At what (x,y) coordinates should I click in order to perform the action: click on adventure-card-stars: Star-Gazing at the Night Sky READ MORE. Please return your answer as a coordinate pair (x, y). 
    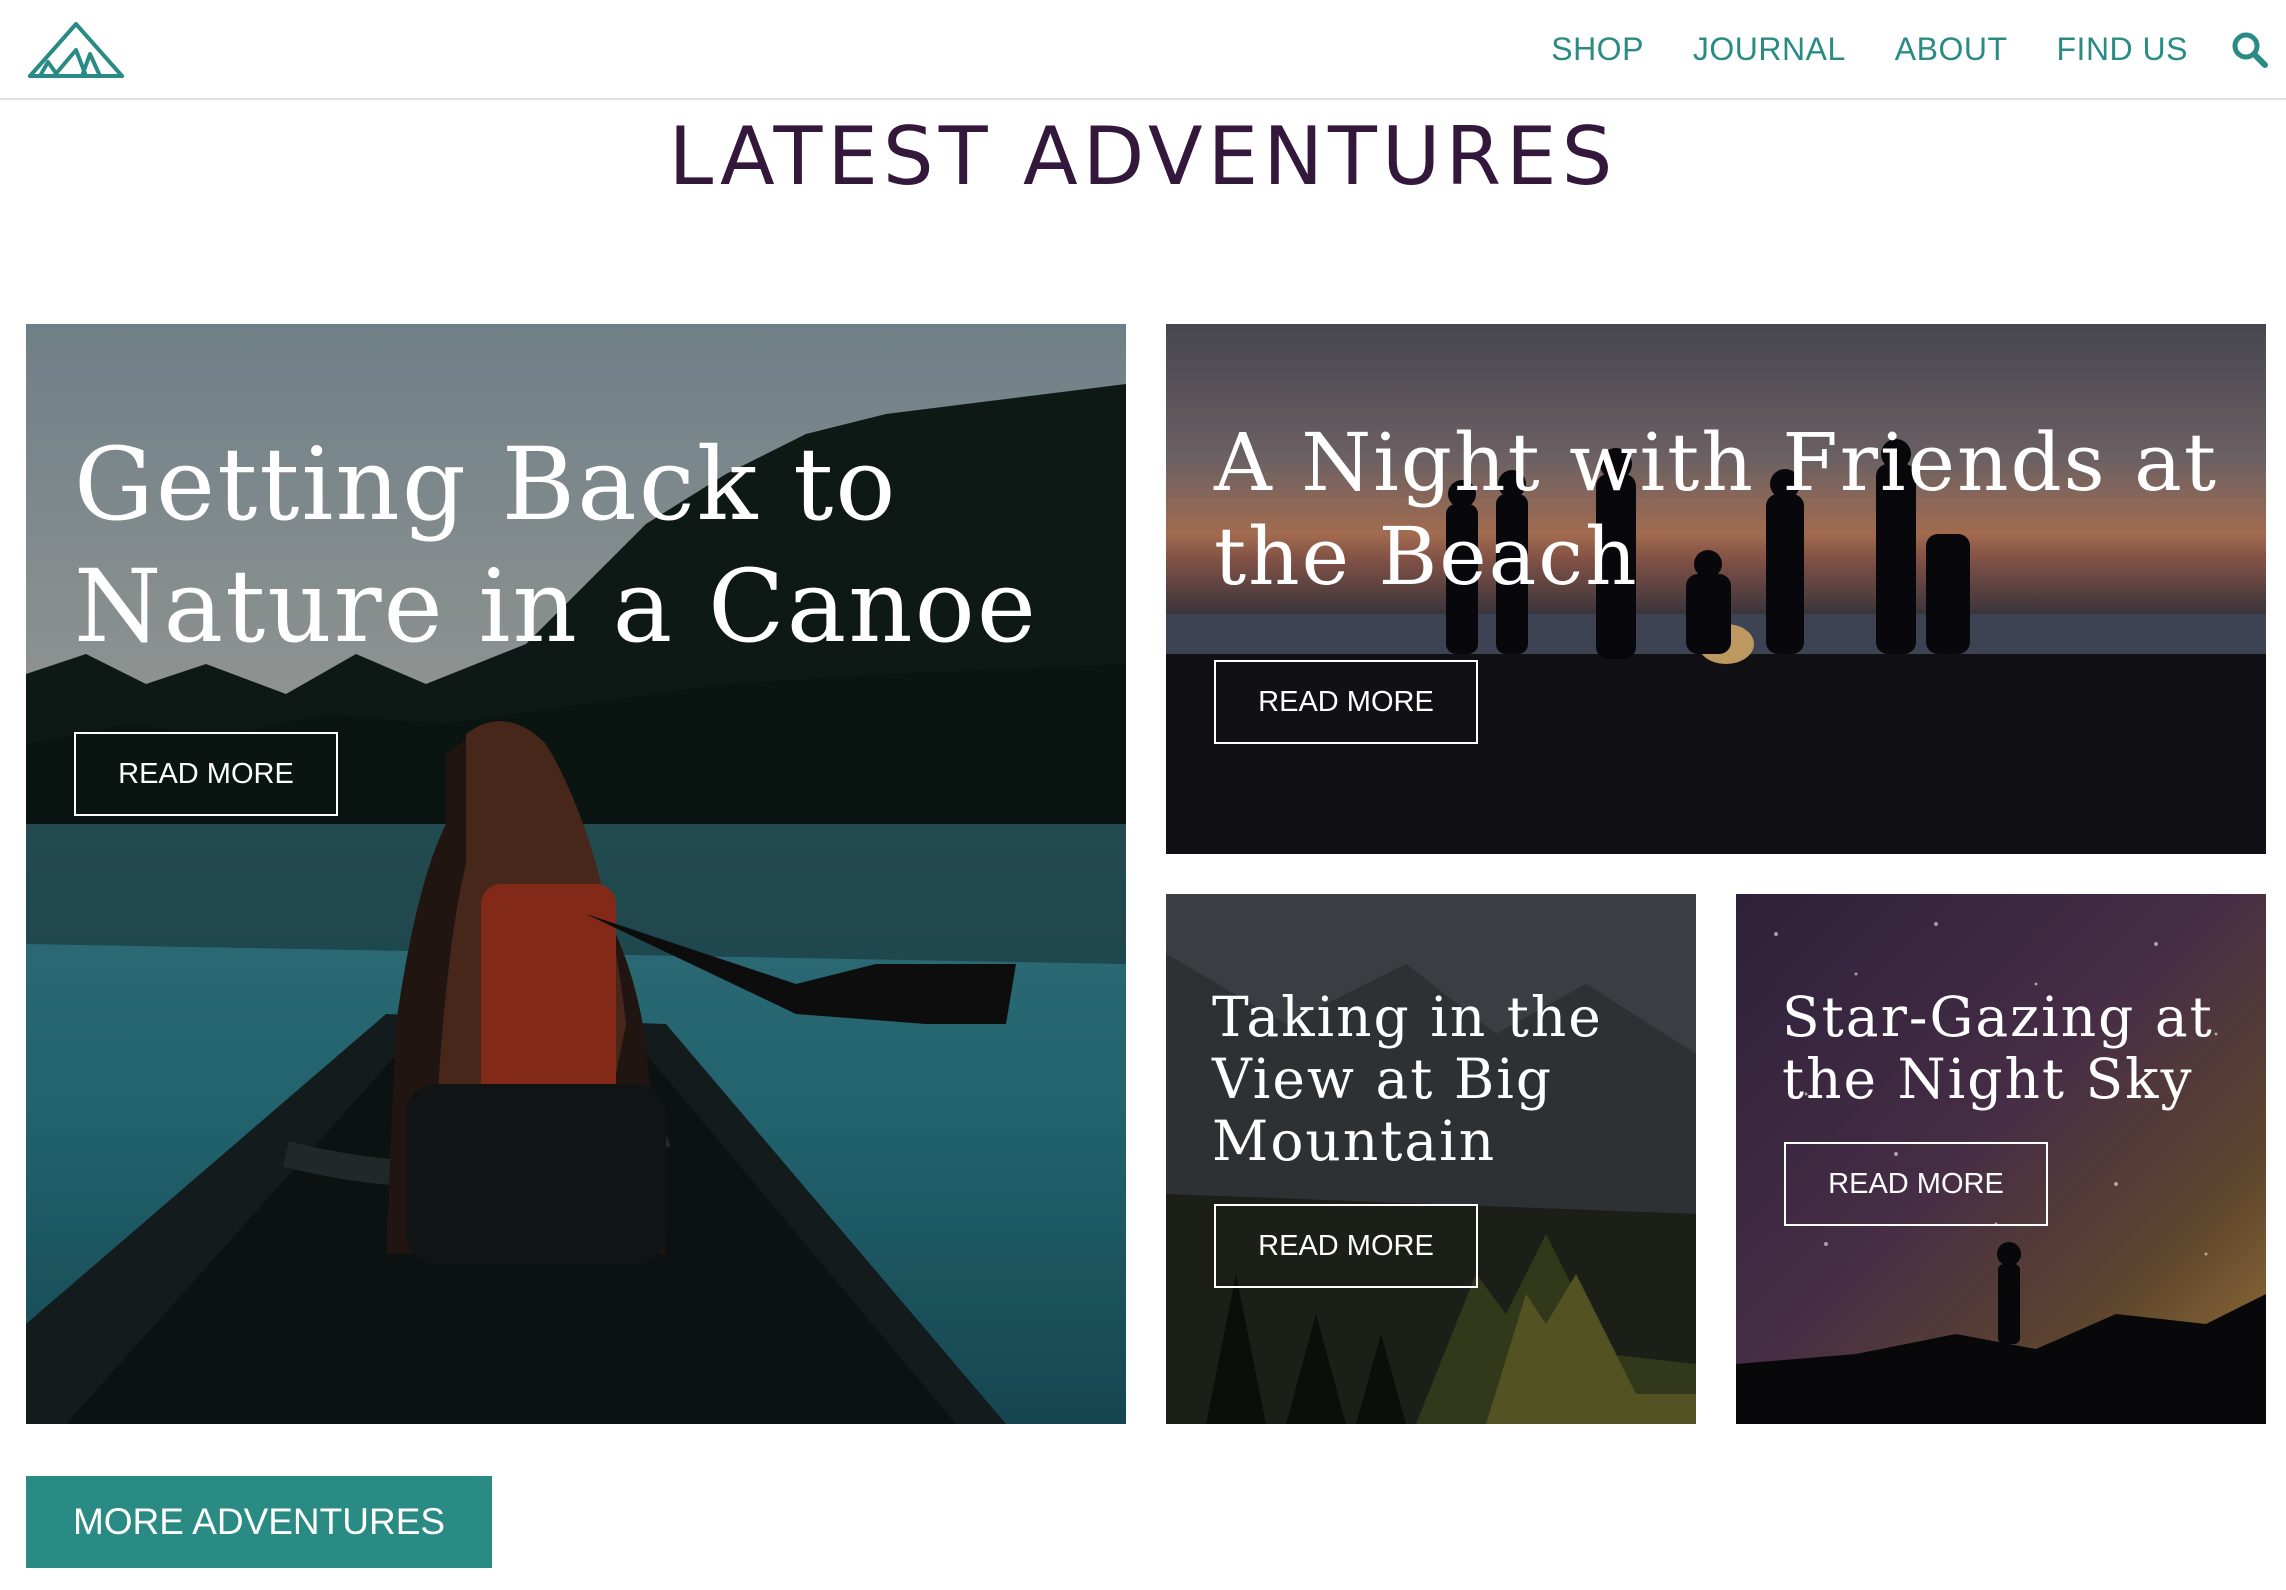
    Looking at the image, I should click on (2001, 1159).